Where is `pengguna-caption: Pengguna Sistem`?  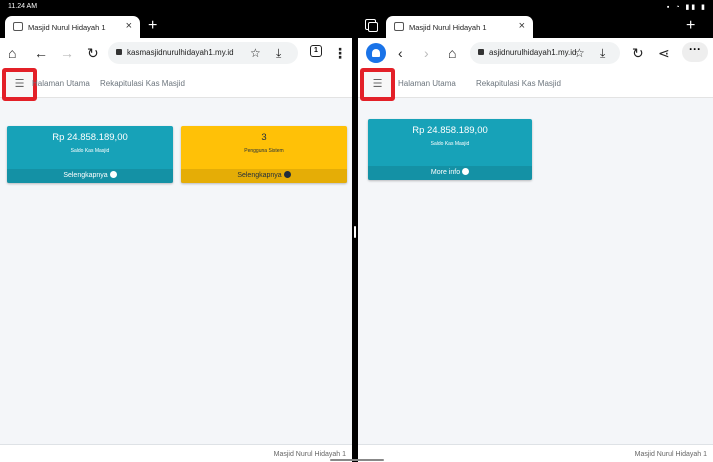 pengguna-caption: Pengguna Sistem is located at coordinates (264, 151).